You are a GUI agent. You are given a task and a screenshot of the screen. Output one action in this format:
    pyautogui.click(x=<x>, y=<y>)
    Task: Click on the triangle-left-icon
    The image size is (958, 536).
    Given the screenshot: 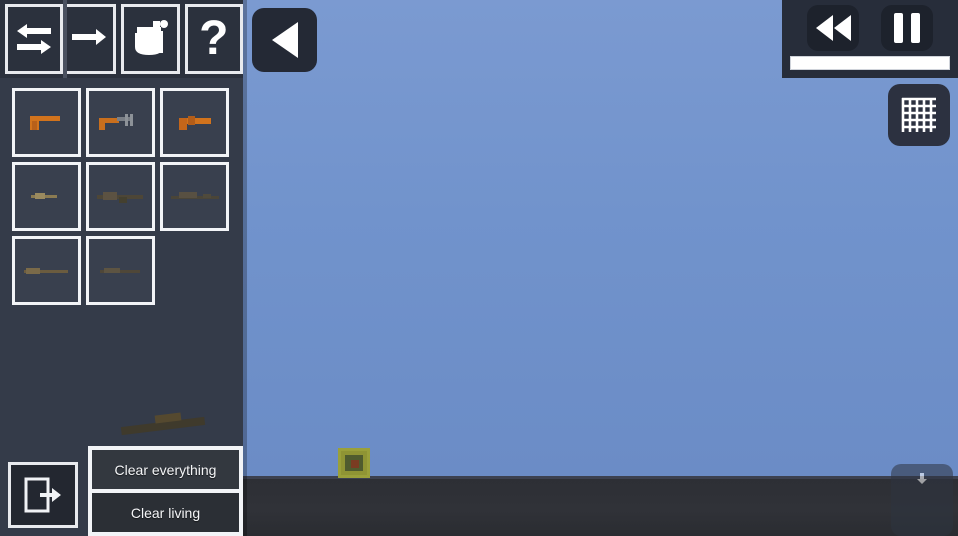 What is the action you would take?
    pyautogui.click(x=284, y=40)
    